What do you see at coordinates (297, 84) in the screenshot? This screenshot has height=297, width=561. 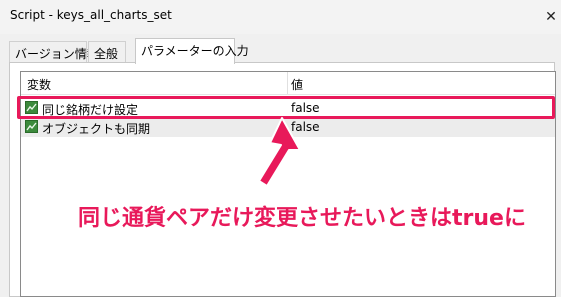 I see `column-header-value: 値` at bounding box center [297, 84].